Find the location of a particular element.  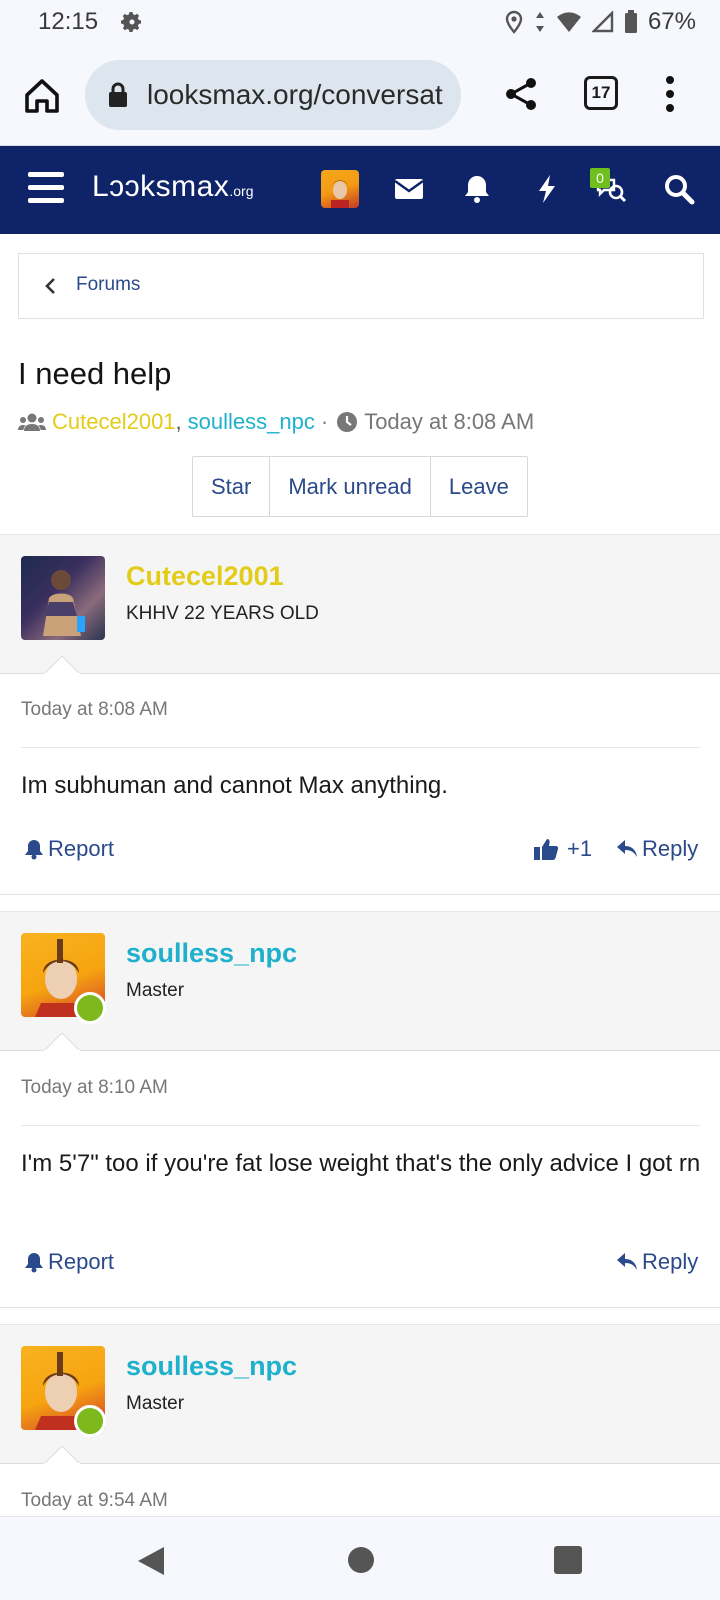

reaction-count: +1 is located at coordinates (580, 848).